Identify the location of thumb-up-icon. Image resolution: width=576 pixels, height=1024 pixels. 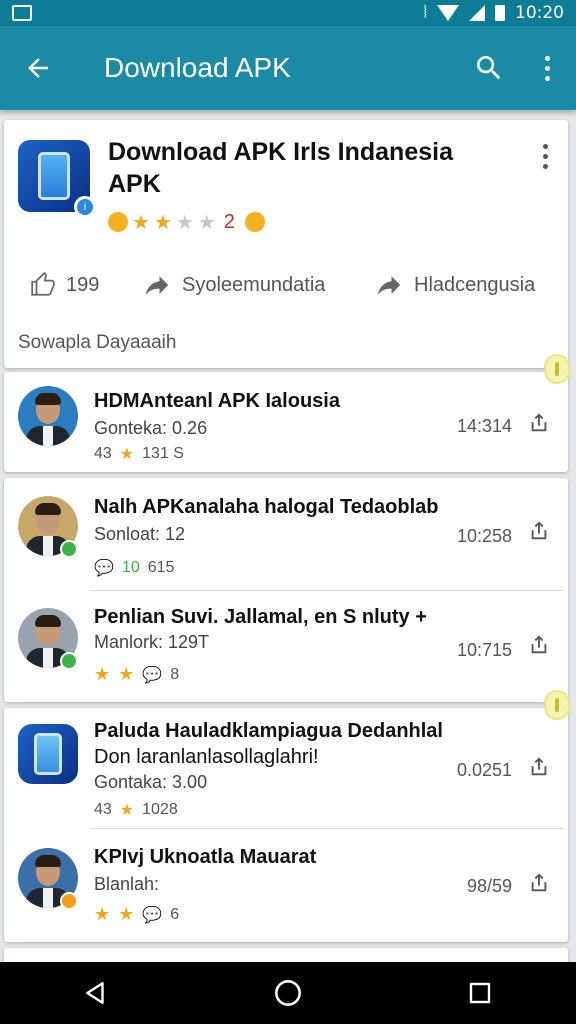
(43, 284).